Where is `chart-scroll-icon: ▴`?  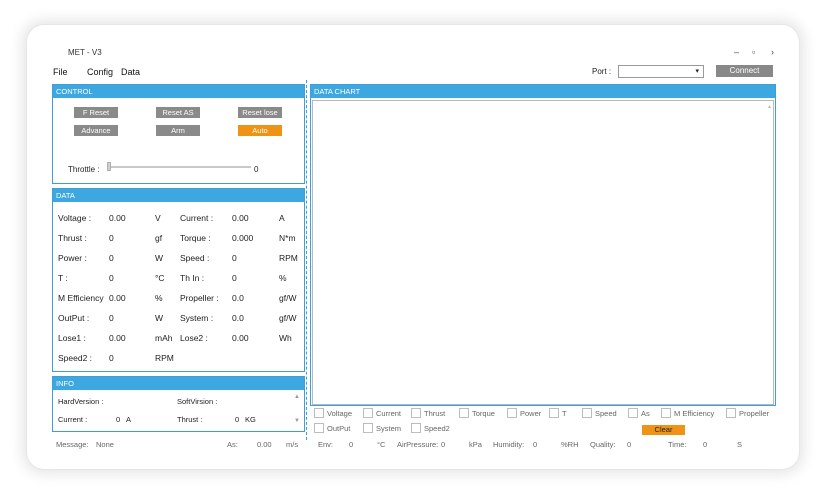
chart-scroll-icon: ▴ is located at coordinates (769, 106).